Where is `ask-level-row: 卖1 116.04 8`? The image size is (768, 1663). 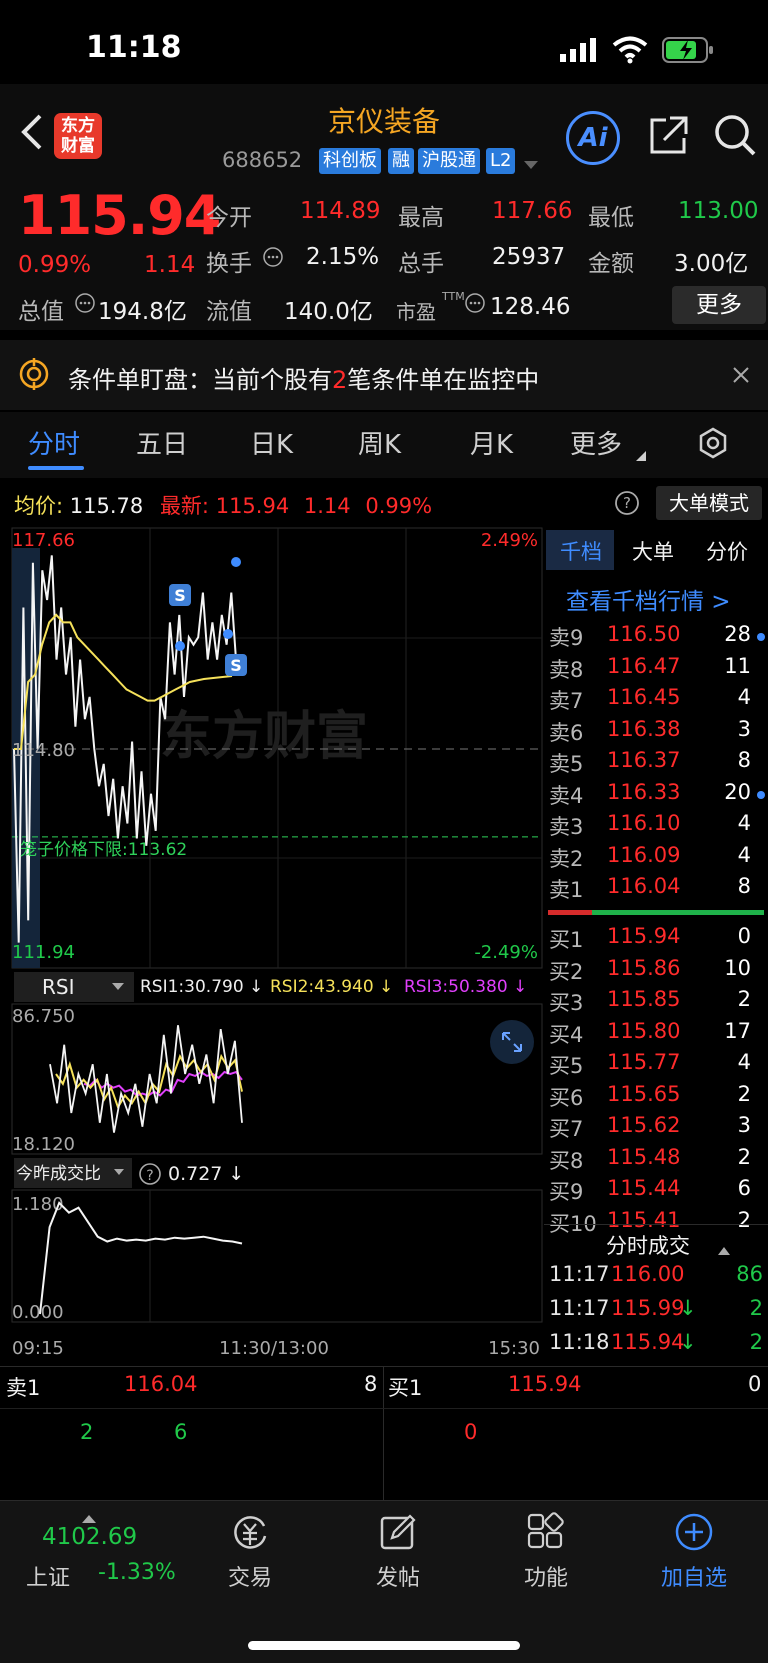 ask-level-row: 卖1 116.04 8 is located at coordinates (657, 889).